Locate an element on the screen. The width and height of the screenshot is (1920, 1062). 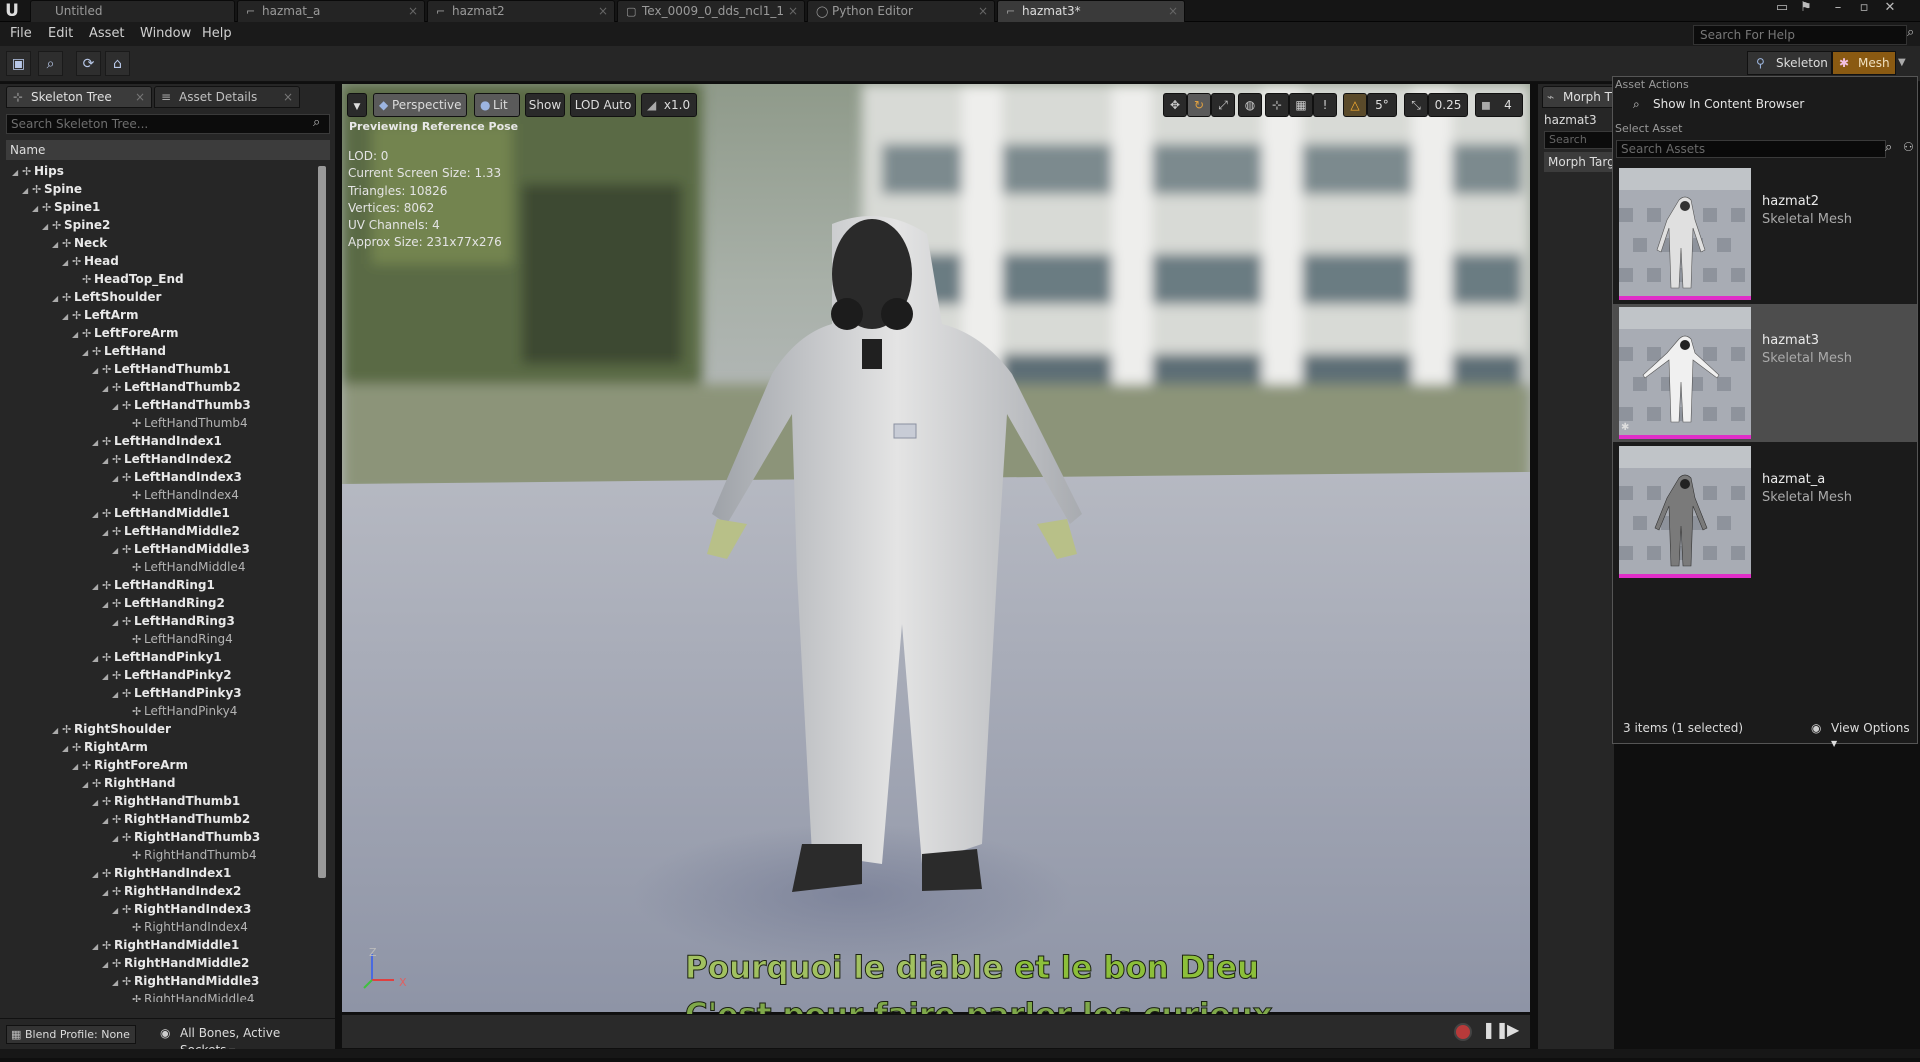
perspective-button: ◆ Perspective is located at coordinates (420, 105).